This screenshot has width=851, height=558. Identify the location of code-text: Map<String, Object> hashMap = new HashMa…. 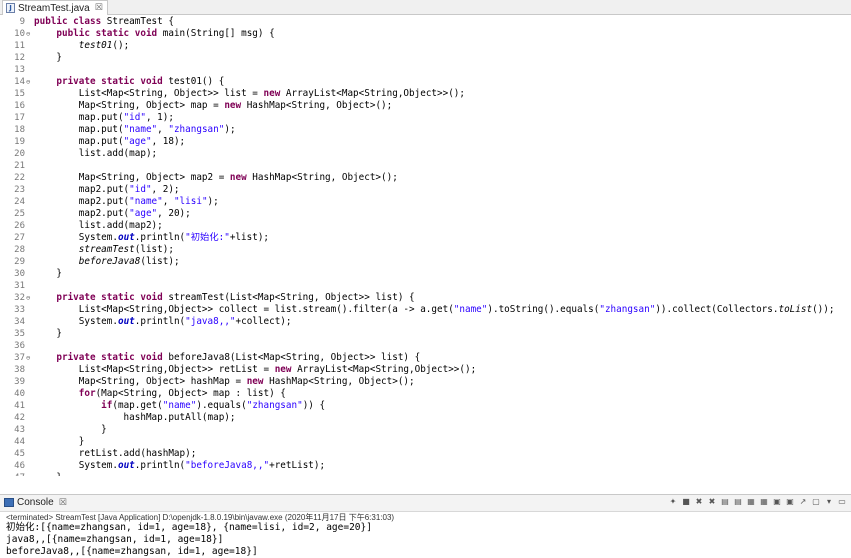
(224, 382).